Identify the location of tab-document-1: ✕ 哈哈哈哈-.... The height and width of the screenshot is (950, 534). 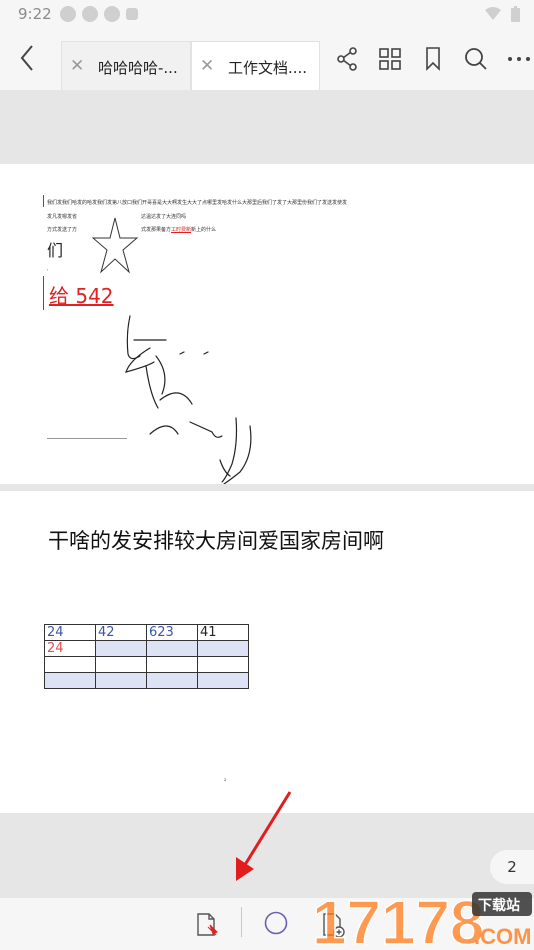
(126, 65).